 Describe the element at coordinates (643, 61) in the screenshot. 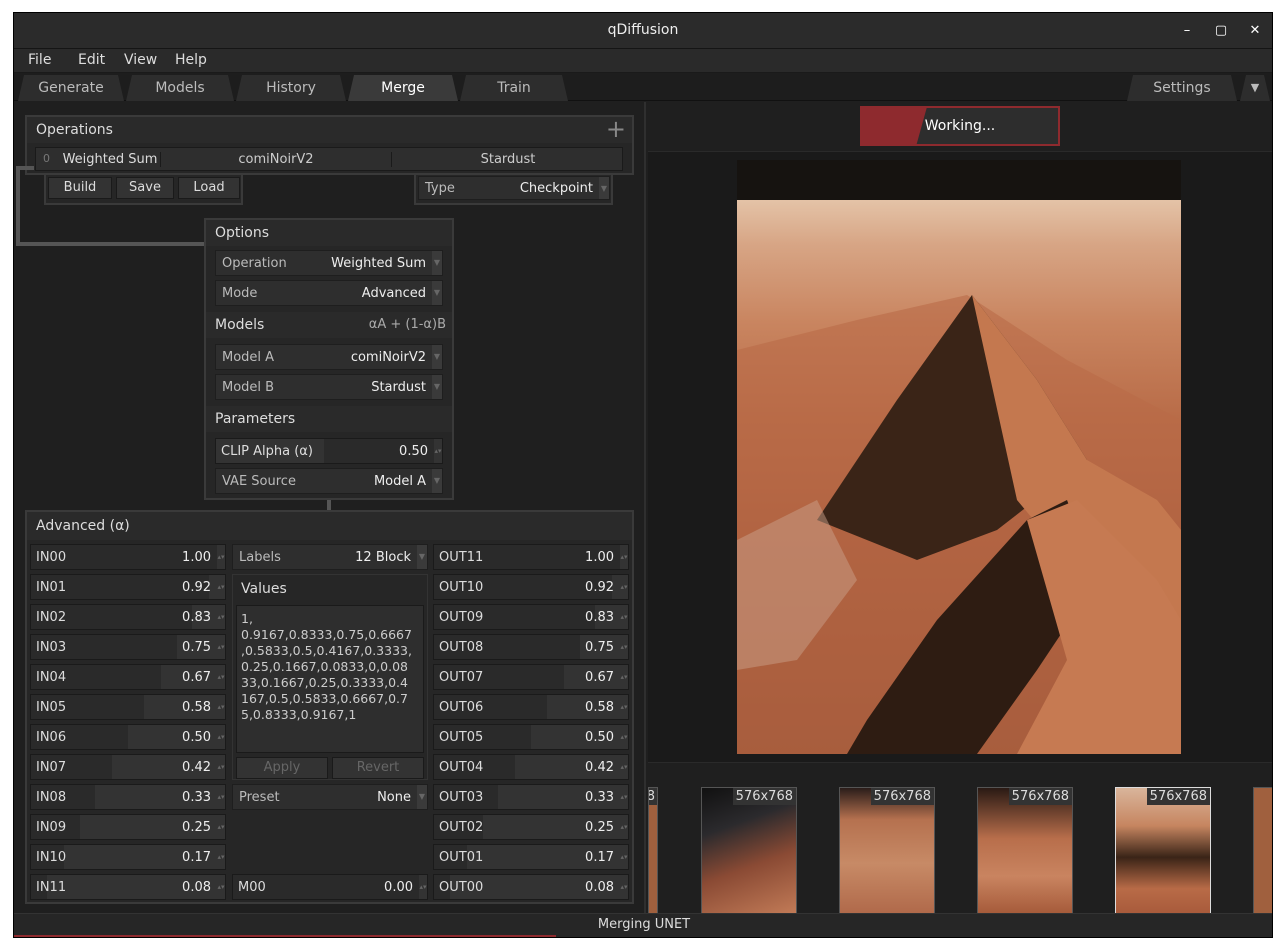

I see `menu-bar: File Edit View Help` at that location.